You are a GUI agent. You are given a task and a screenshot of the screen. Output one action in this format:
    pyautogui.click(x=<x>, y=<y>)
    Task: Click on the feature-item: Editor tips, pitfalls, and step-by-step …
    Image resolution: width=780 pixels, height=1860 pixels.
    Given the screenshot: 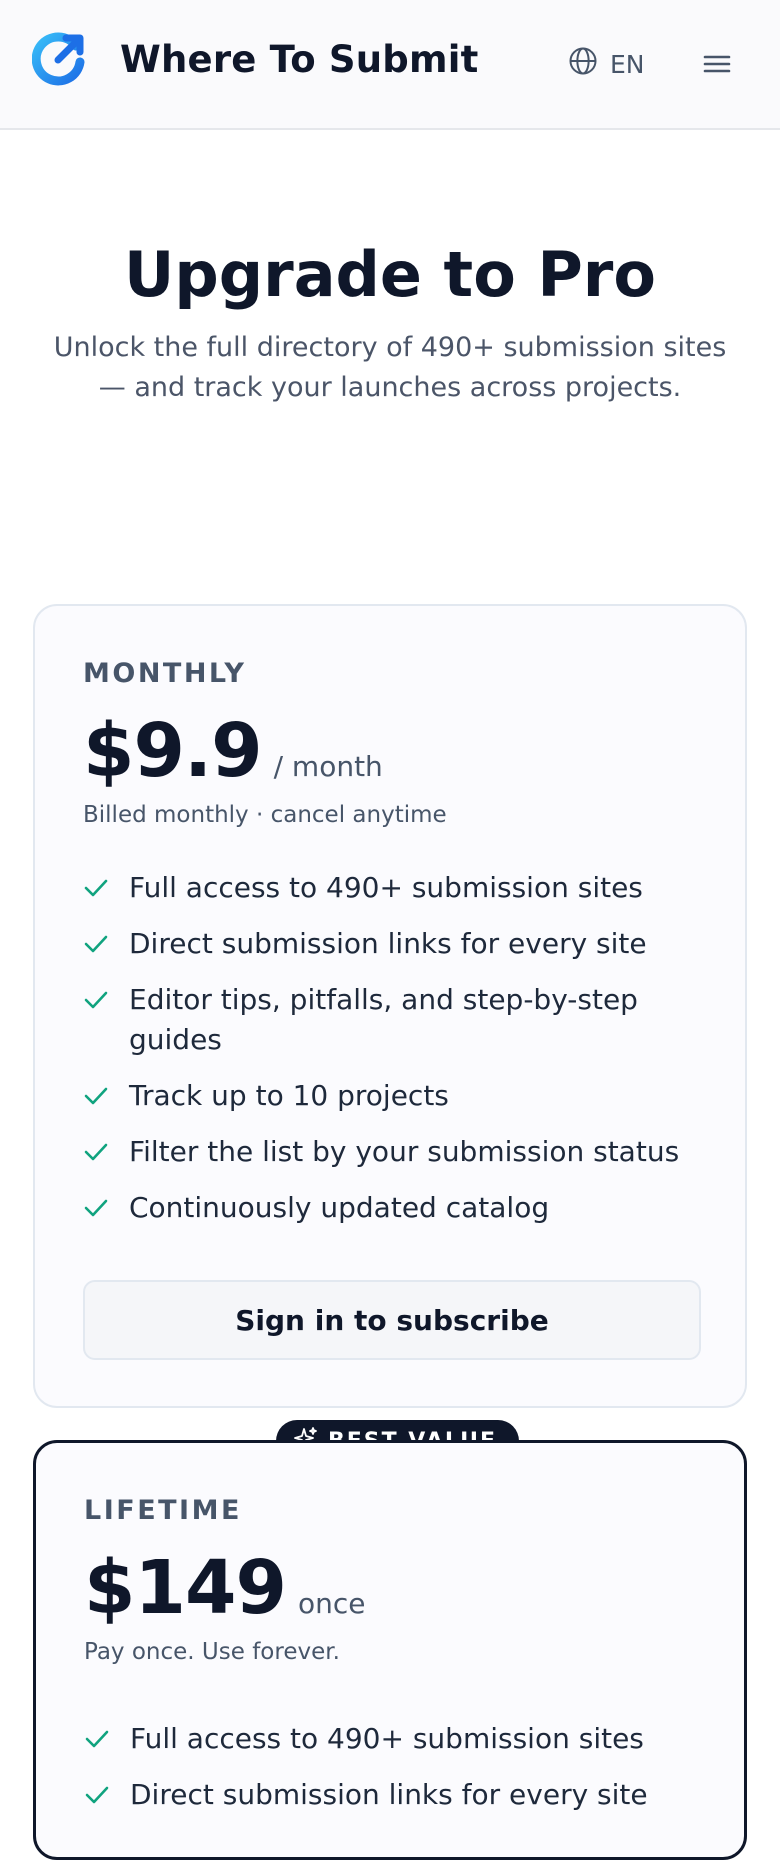 What is the action you would take?
    pyautogui.click(x=393, y=1020)
    